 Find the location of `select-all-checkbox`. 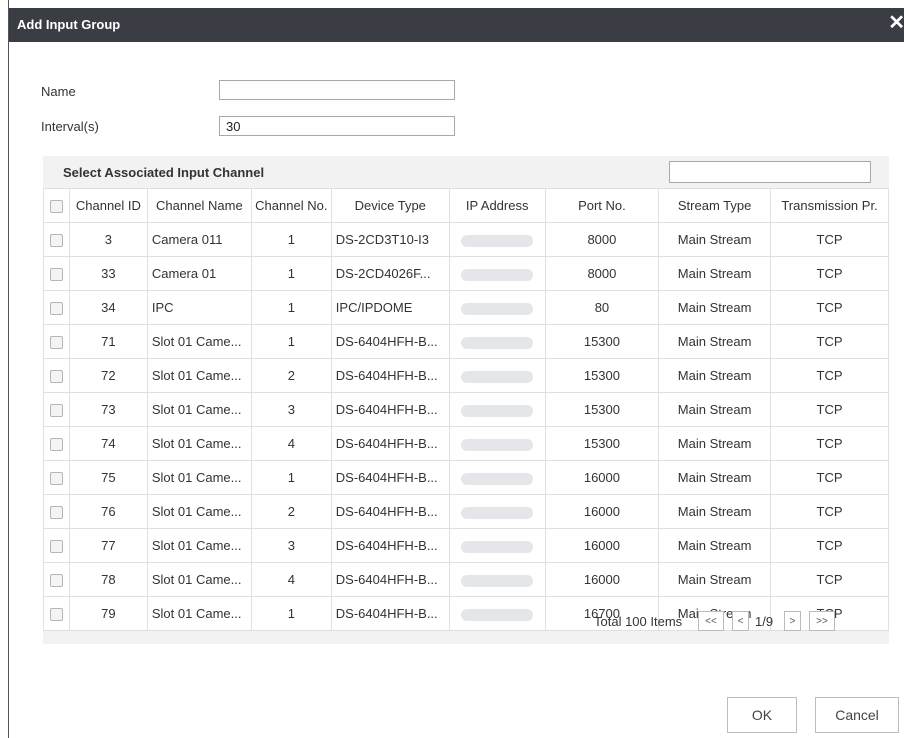

select-all-checkbox is located at coordinates (56, 207).